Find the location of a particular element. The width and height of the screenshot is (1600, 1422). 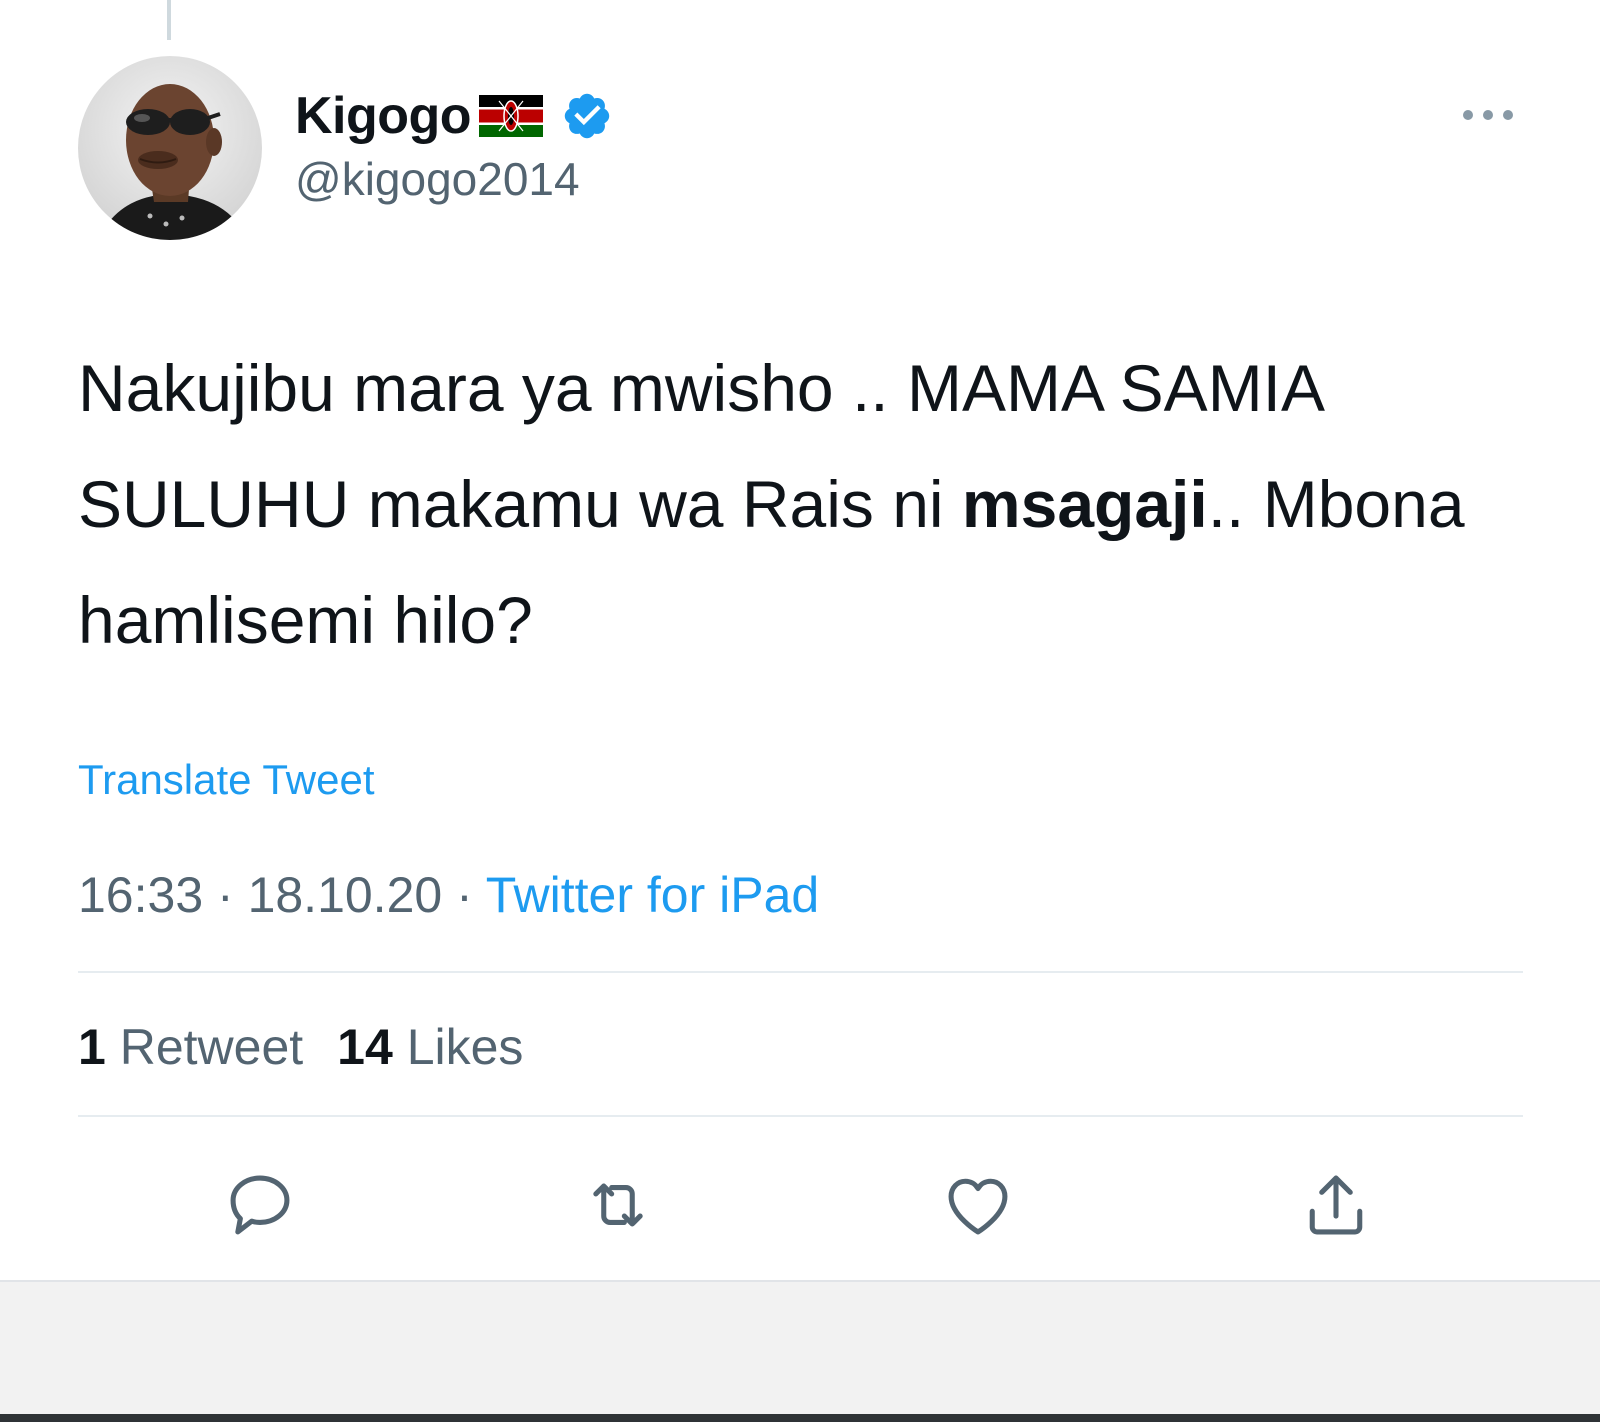

likes-stat: 14 Likes is located at coordinates (430, 1047).